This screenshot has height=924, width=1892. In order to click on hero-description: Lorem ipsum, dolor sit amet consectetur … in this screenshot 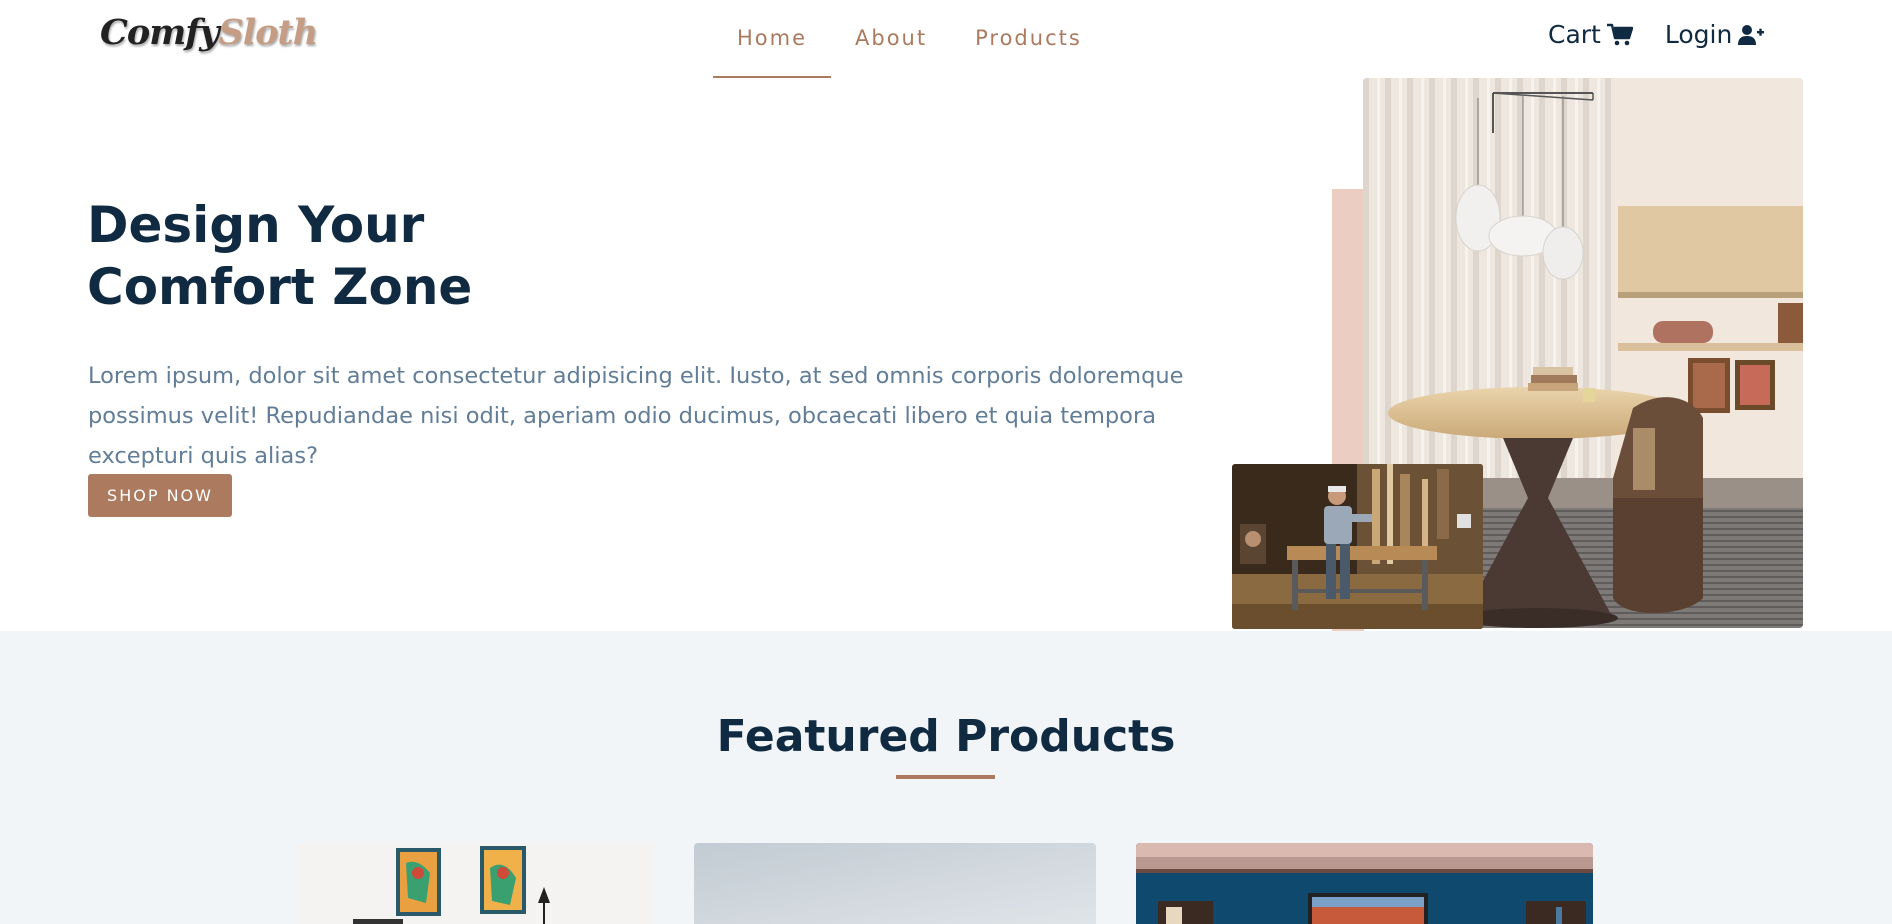, I will do `click(636, 416)`.